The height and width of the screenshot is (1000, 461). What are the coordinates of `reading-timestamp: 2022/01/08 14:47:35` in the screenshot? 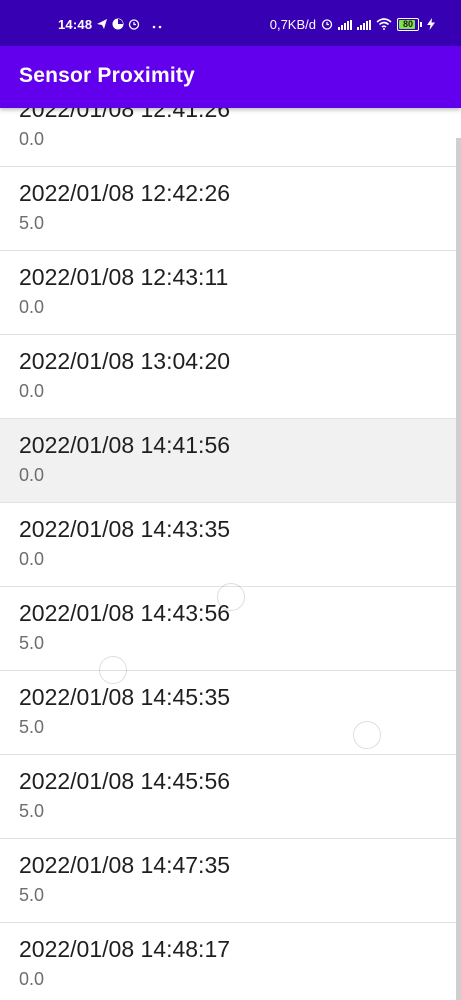 It's located at (125, 865).